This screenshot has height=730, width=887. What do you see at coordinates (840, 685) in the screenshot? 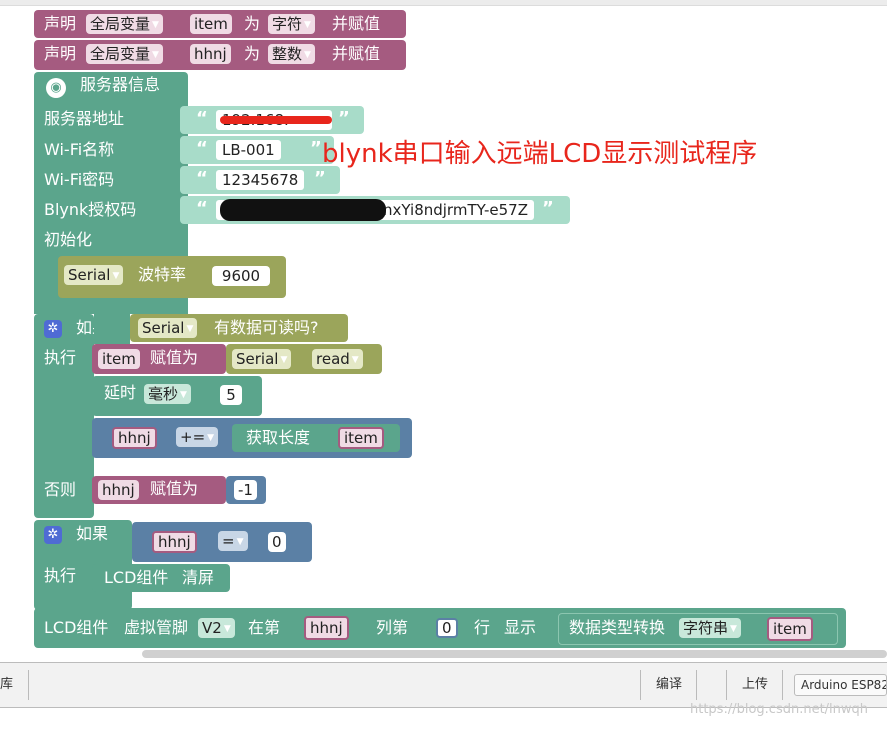
I see `board-select: Arduino ESP82` at bounding box center [840, 685].